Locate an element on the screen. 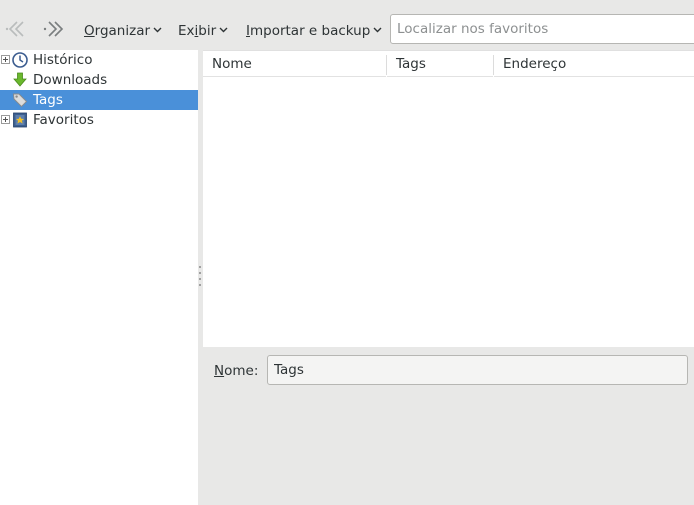 The image size is (694, 505). column-header-tags: Tags is located at coordinates (440, 64).